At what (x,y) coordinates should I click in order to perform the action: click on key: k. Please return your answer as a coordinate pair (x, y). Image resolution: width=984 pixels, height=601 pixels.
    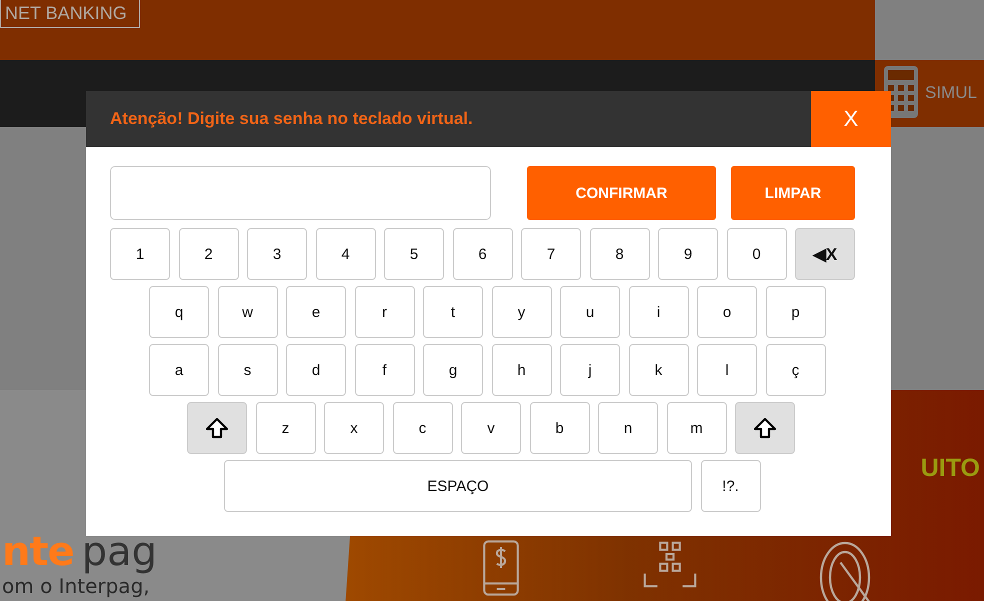
    Looking at the image, I should click on (658, 370).